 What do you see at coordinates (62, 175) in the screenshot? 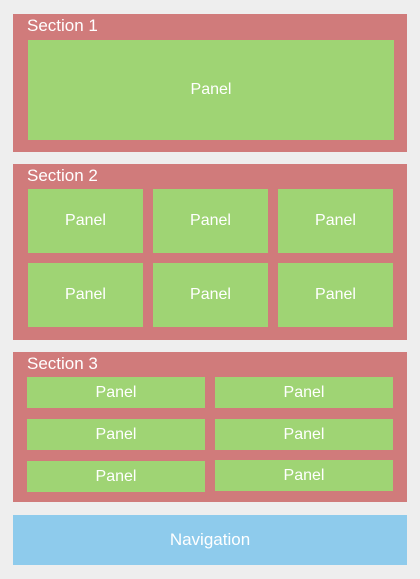
I see `section-title: Section 2` at bounding box center [62, 175].